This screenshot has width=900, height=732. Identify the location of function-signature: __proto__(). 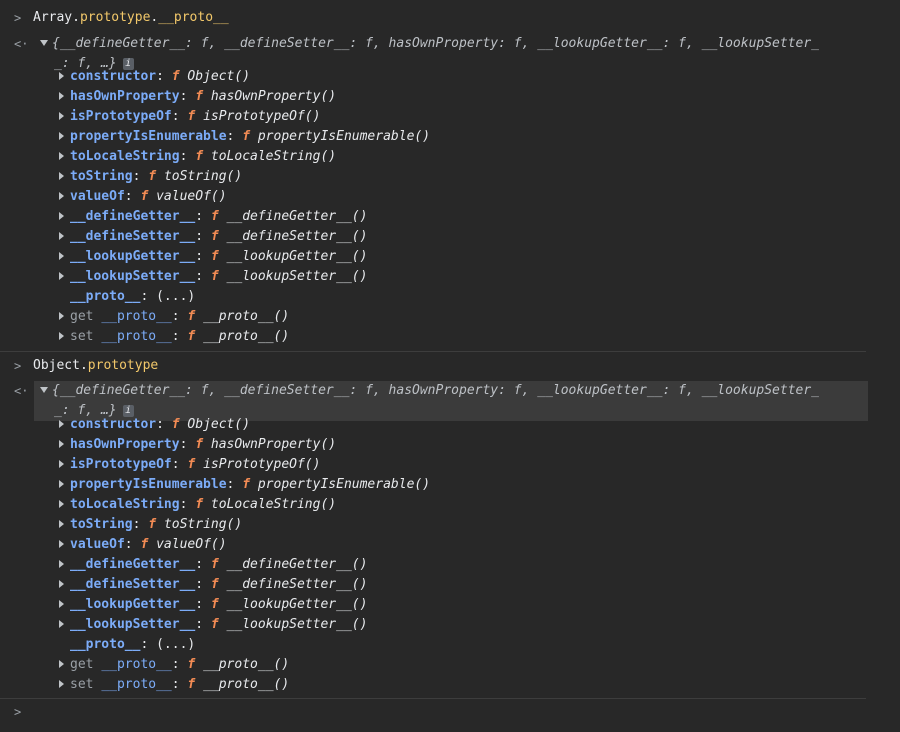
(246, 336).